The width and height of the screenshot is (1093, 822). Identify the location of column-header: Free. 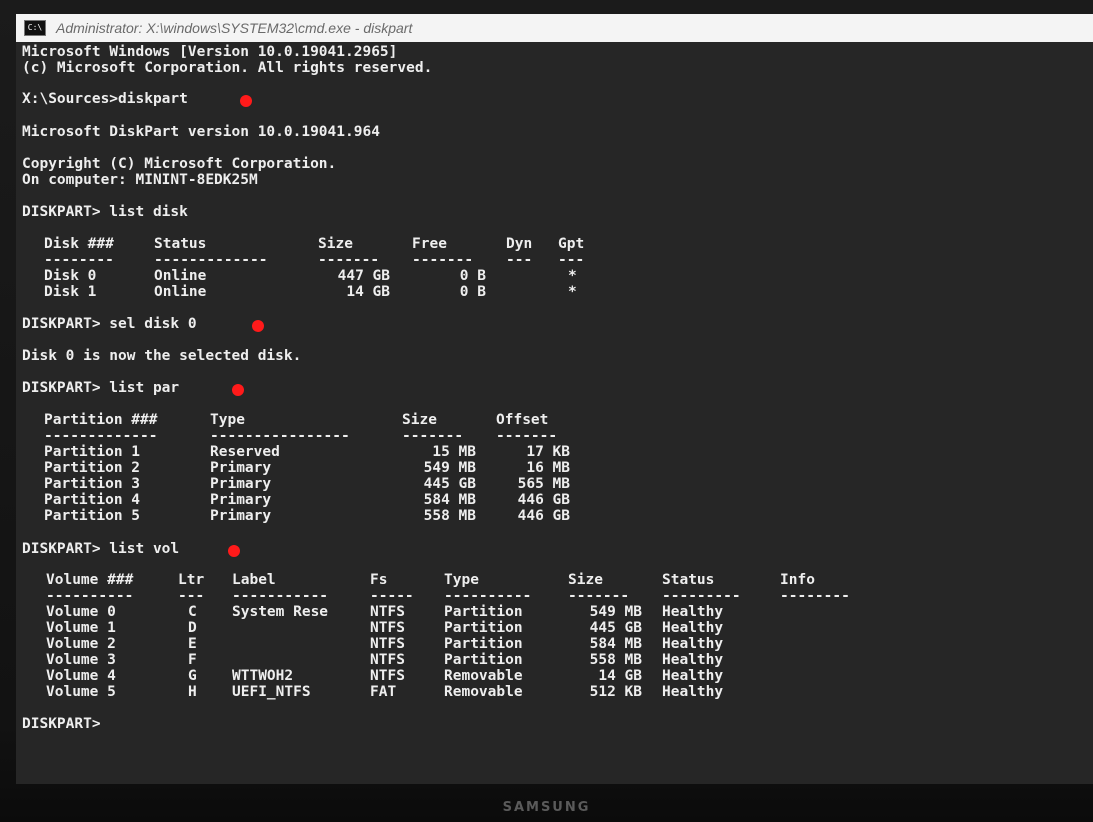
(429, 244).